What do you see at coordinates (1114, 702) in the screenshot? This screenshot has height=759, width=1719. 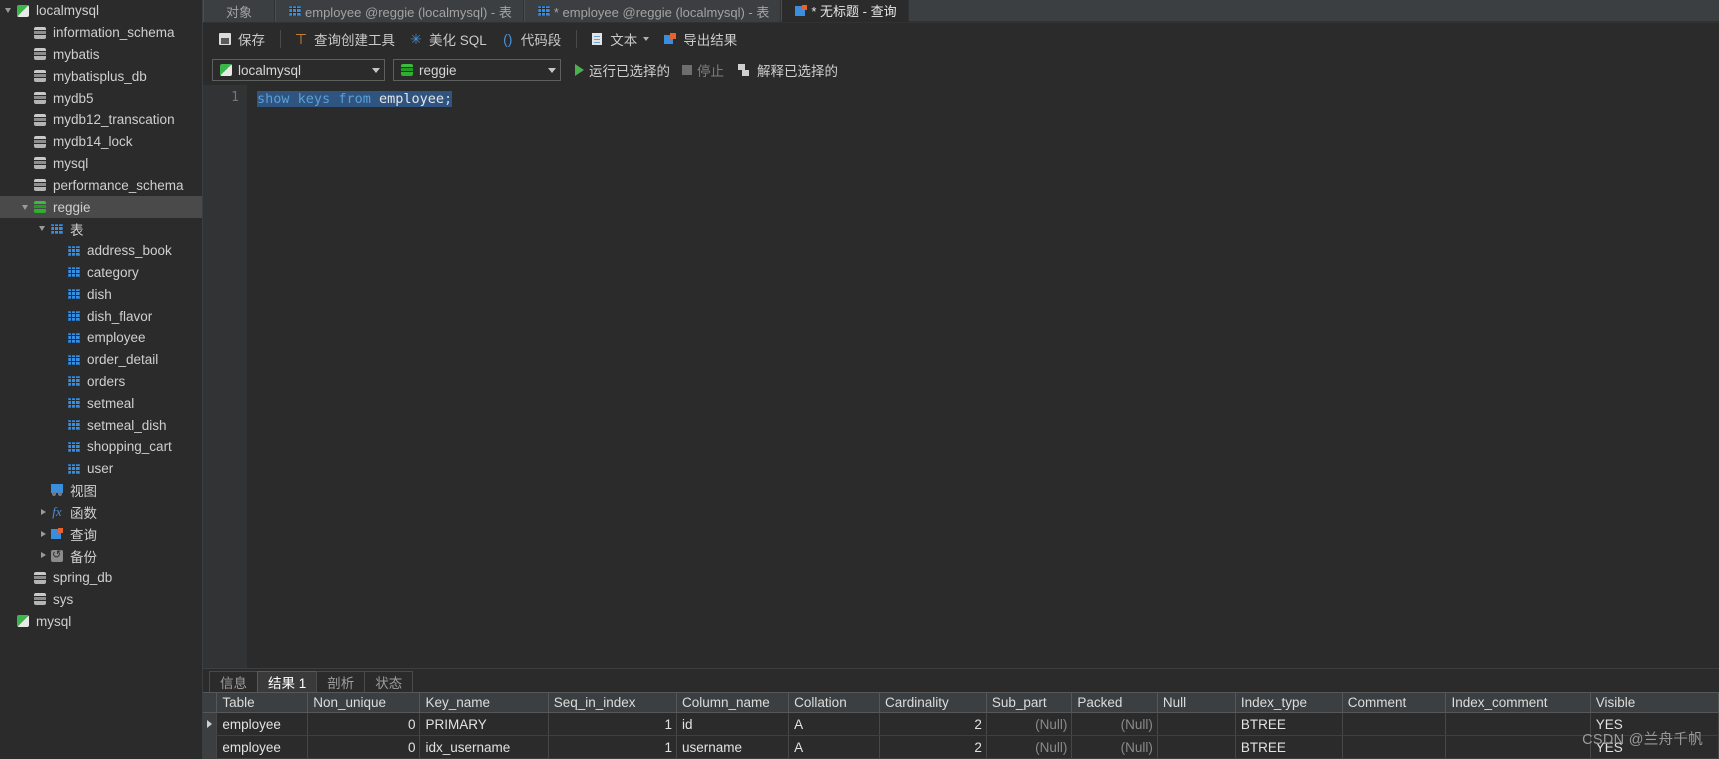 I see `grid-column-header: Packed` at bounding box center [1114, 702].